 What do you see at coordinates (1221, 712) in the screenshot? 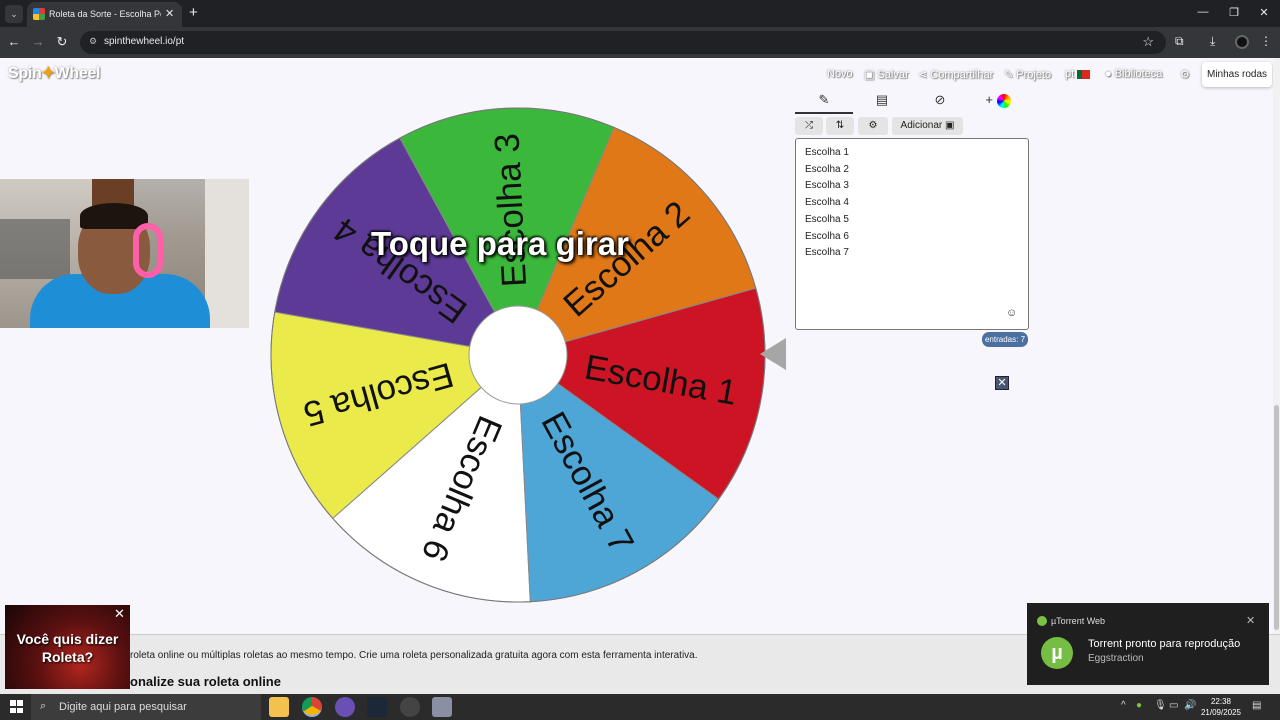
I see `clock-date: 21/09/2025` at bounding box center [1221, 712].